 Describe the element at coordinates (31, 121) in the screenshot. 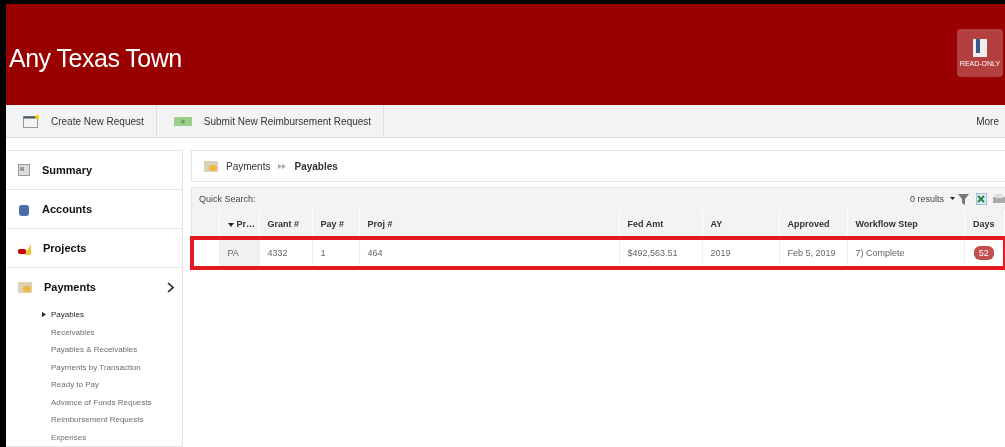

I see `new-window-icon` at that location.